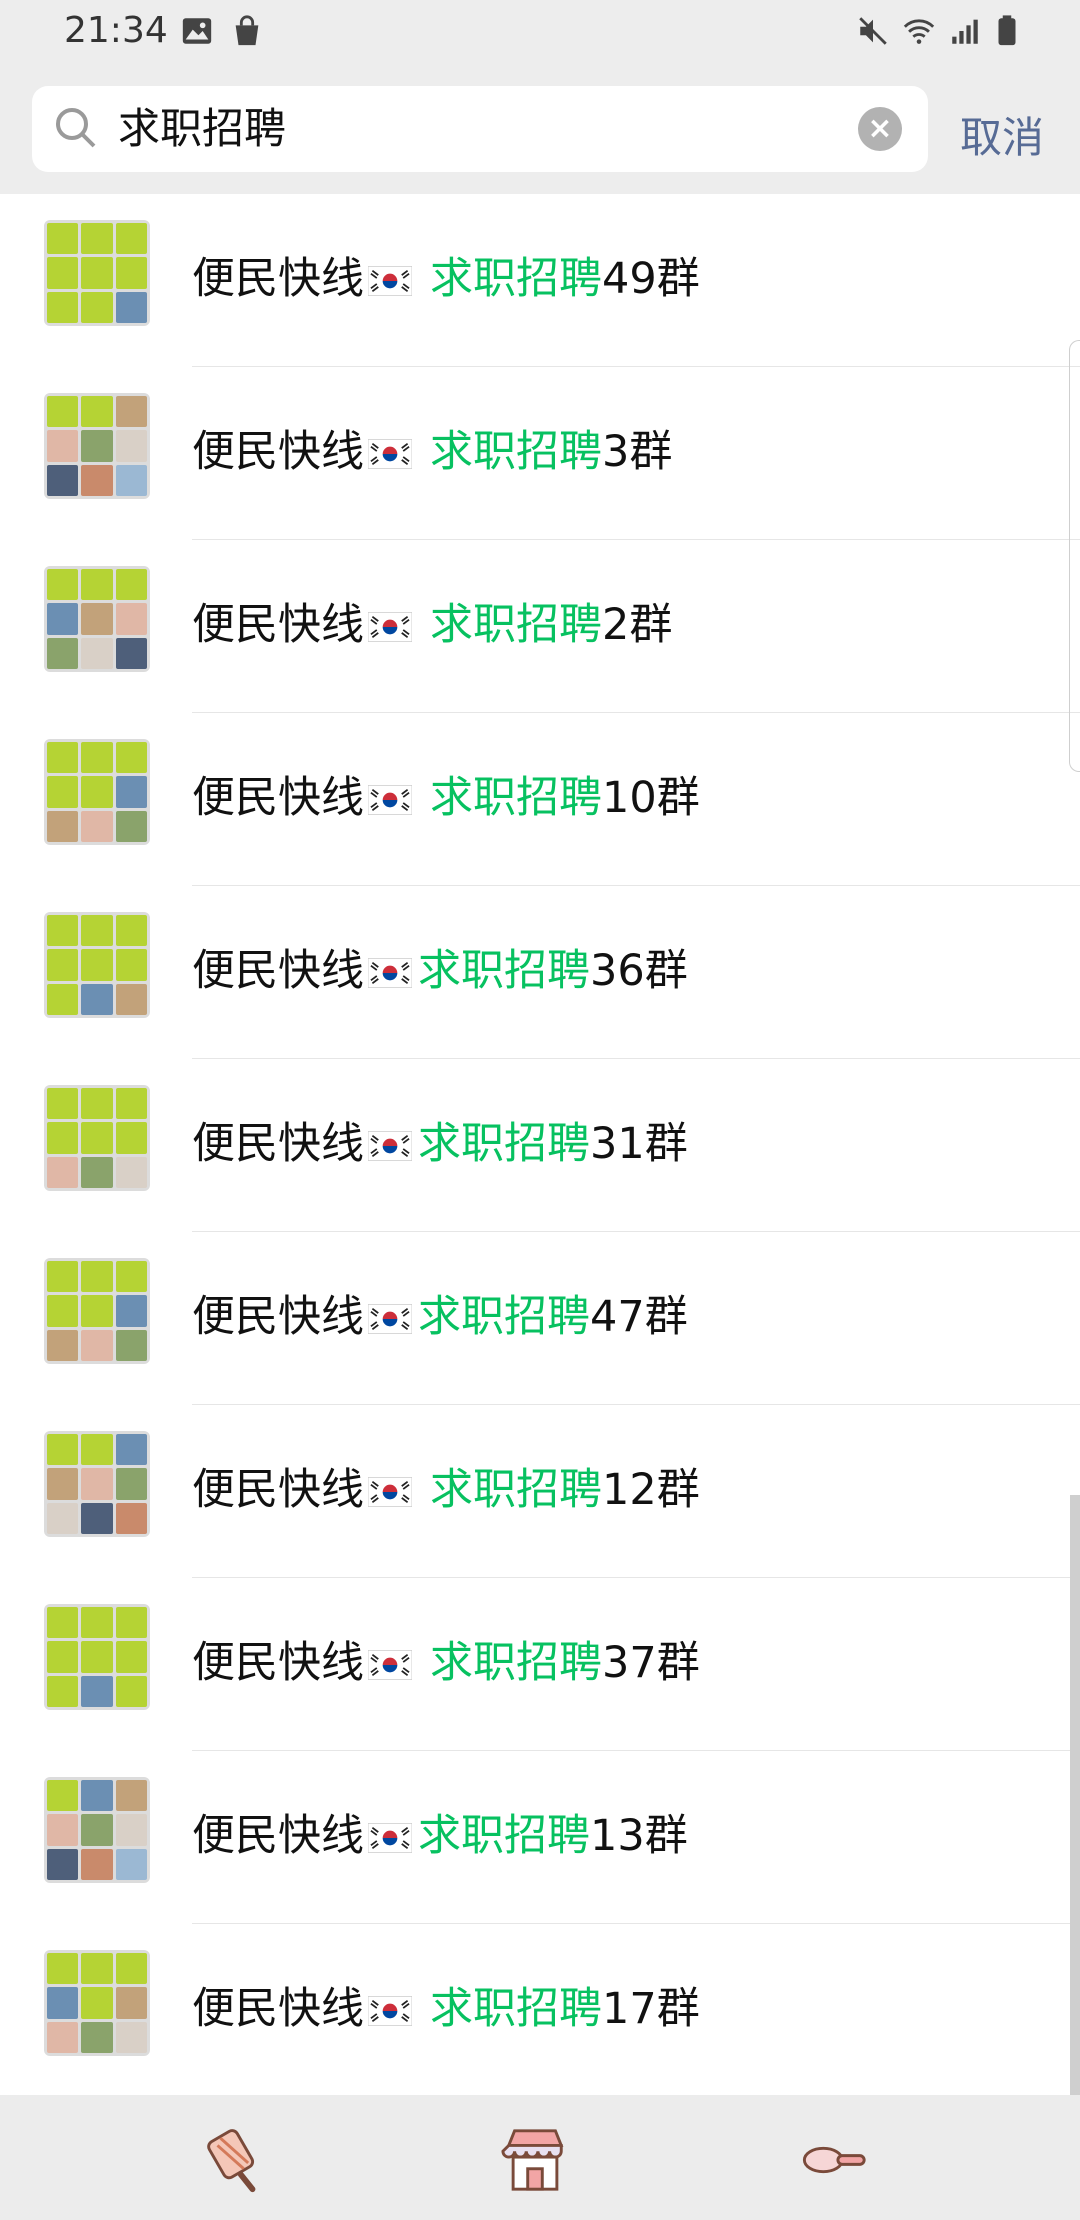 This screenshot has width=1080, height=2220. Describe the element at coordinates (880, 129) in the screenshot. I see `clear-icon: ×` at that location.